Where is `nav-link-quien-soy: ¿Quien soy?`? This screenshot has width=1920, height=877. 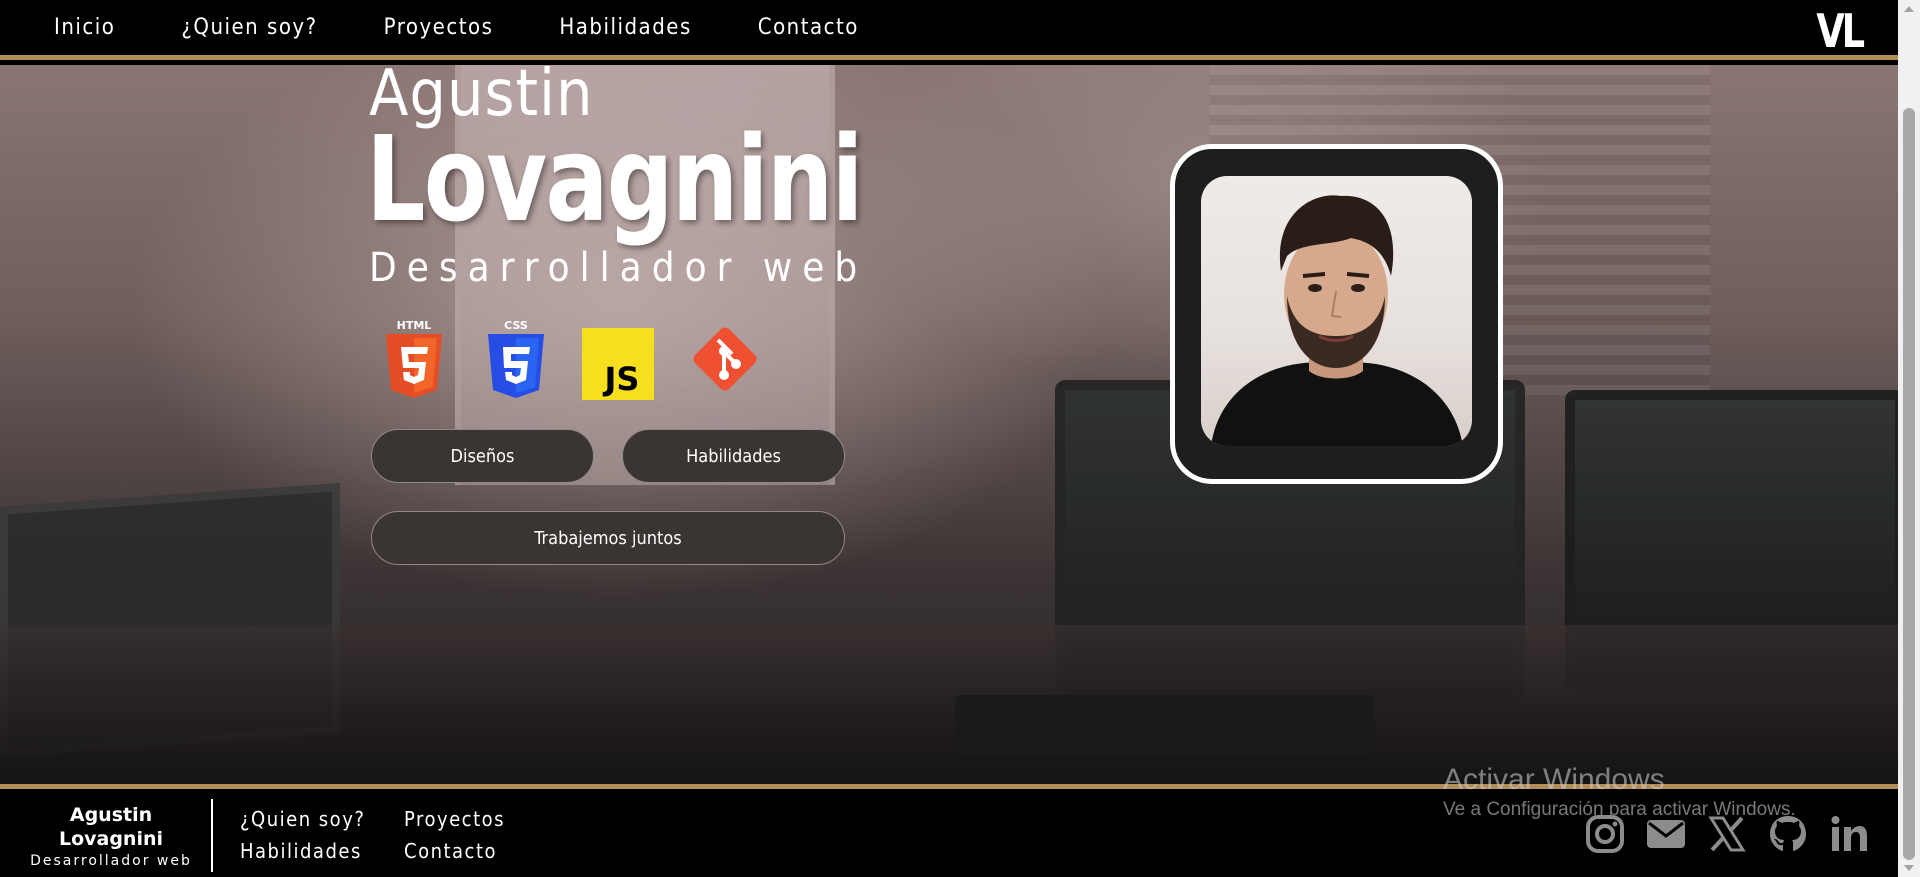
nav-link-quien-soy: ¿Quien soy? is located at coordinates (249, 27).